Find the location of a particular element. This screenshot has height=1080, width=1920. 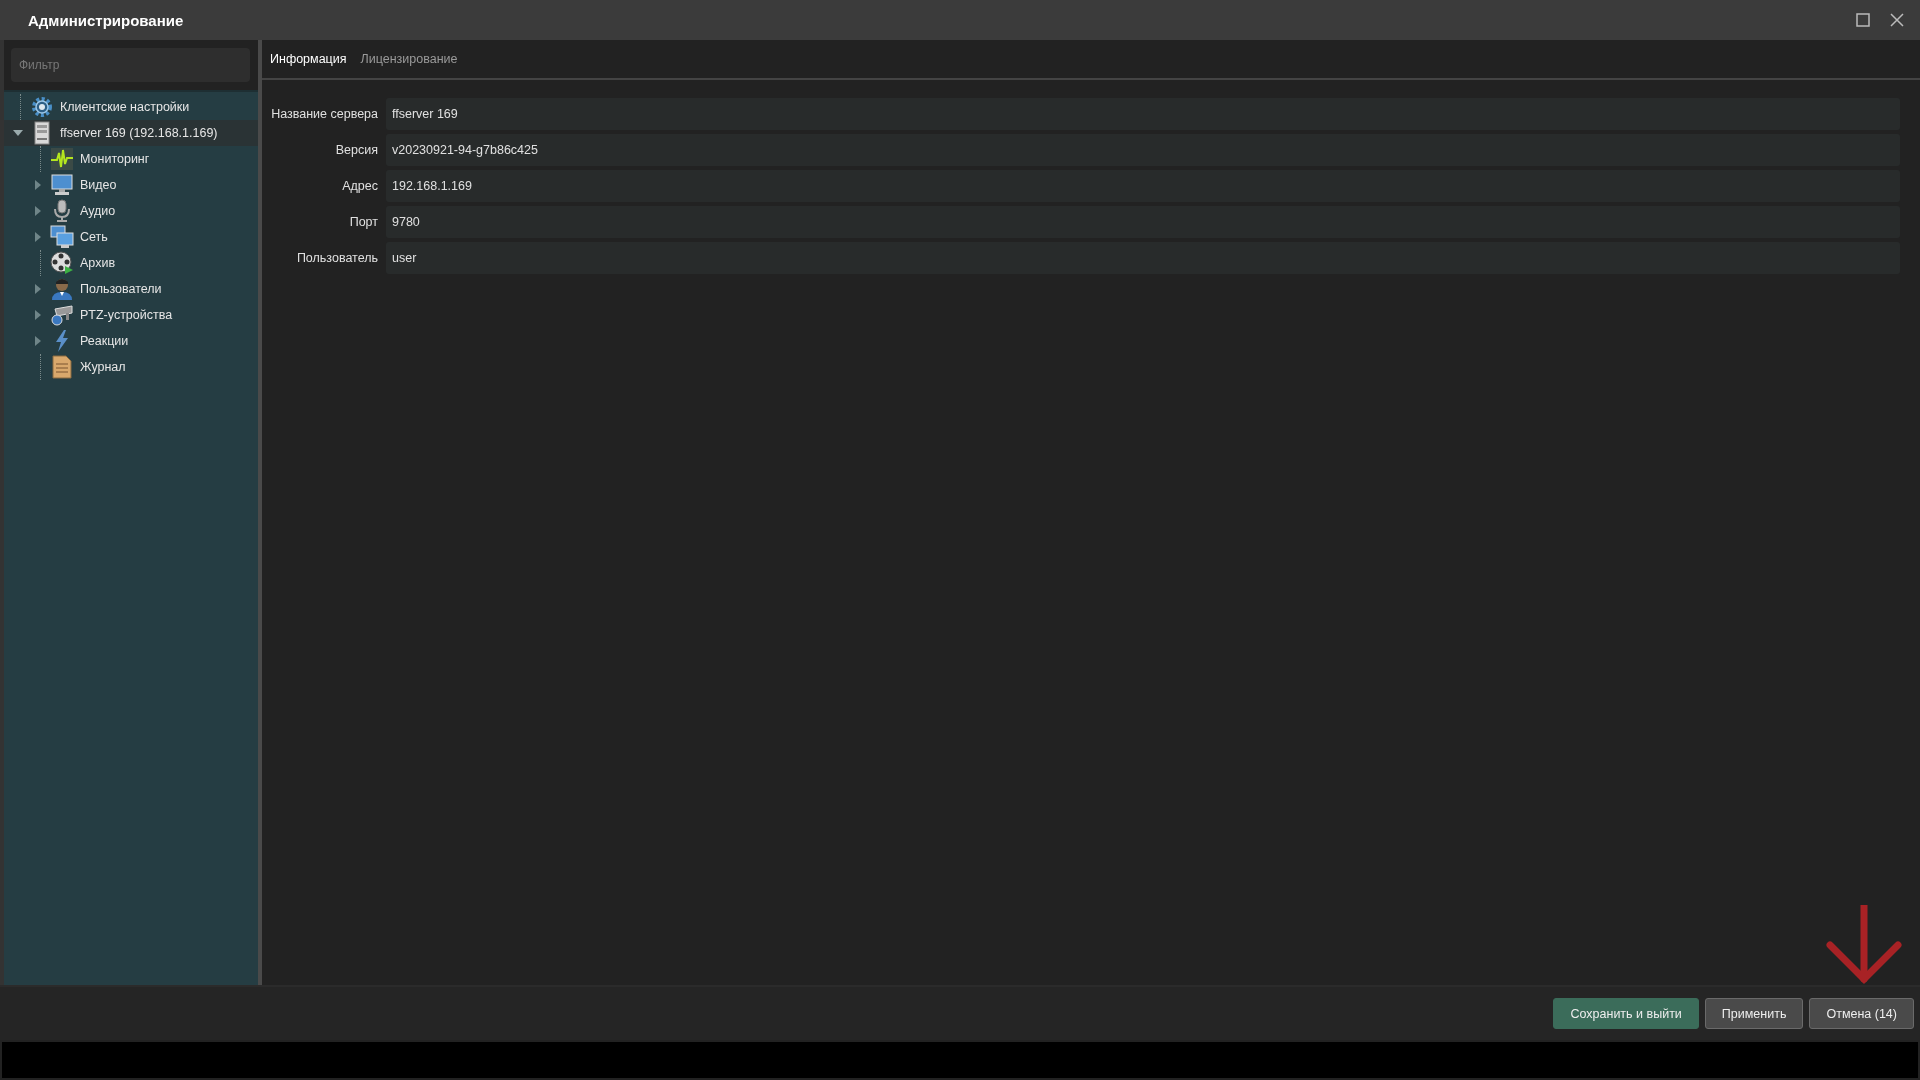

tab: Информация is located at coordinates (308, 59).